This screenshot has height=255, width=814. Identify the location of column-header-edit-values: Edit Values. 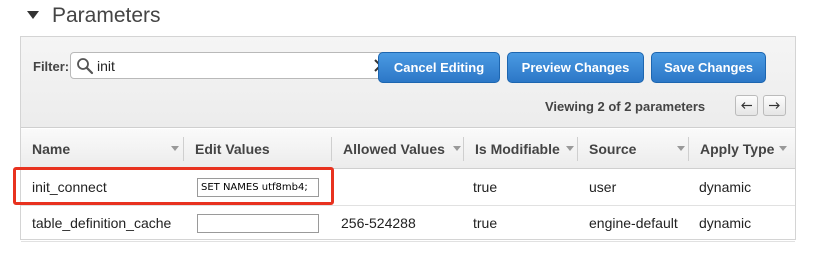
(257, 149).